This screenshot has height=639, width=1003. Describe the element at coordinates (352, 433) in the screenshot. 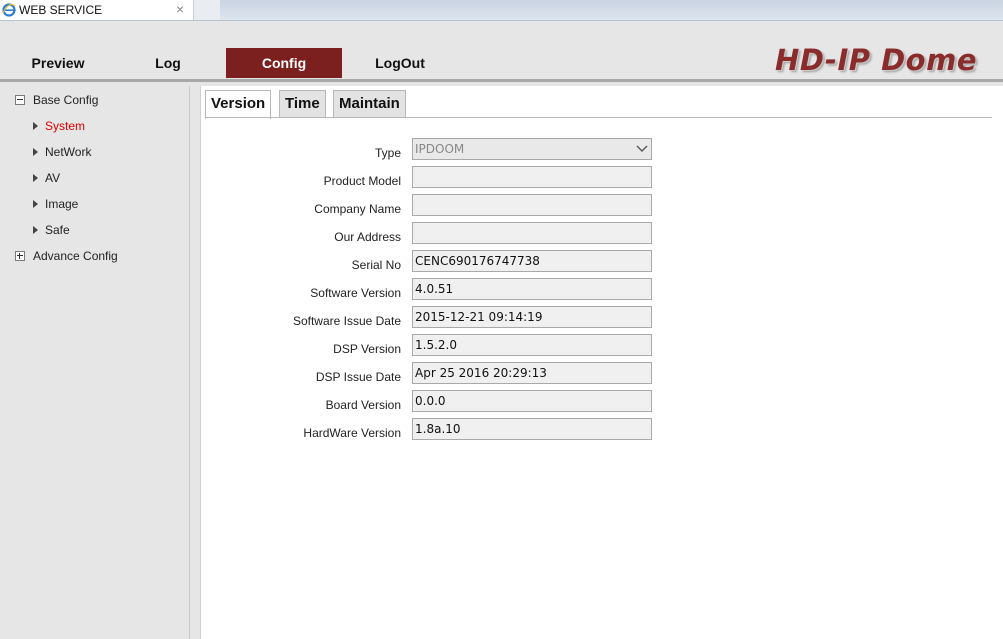

I see `hardware-version-label: HardWare Version` at that location.